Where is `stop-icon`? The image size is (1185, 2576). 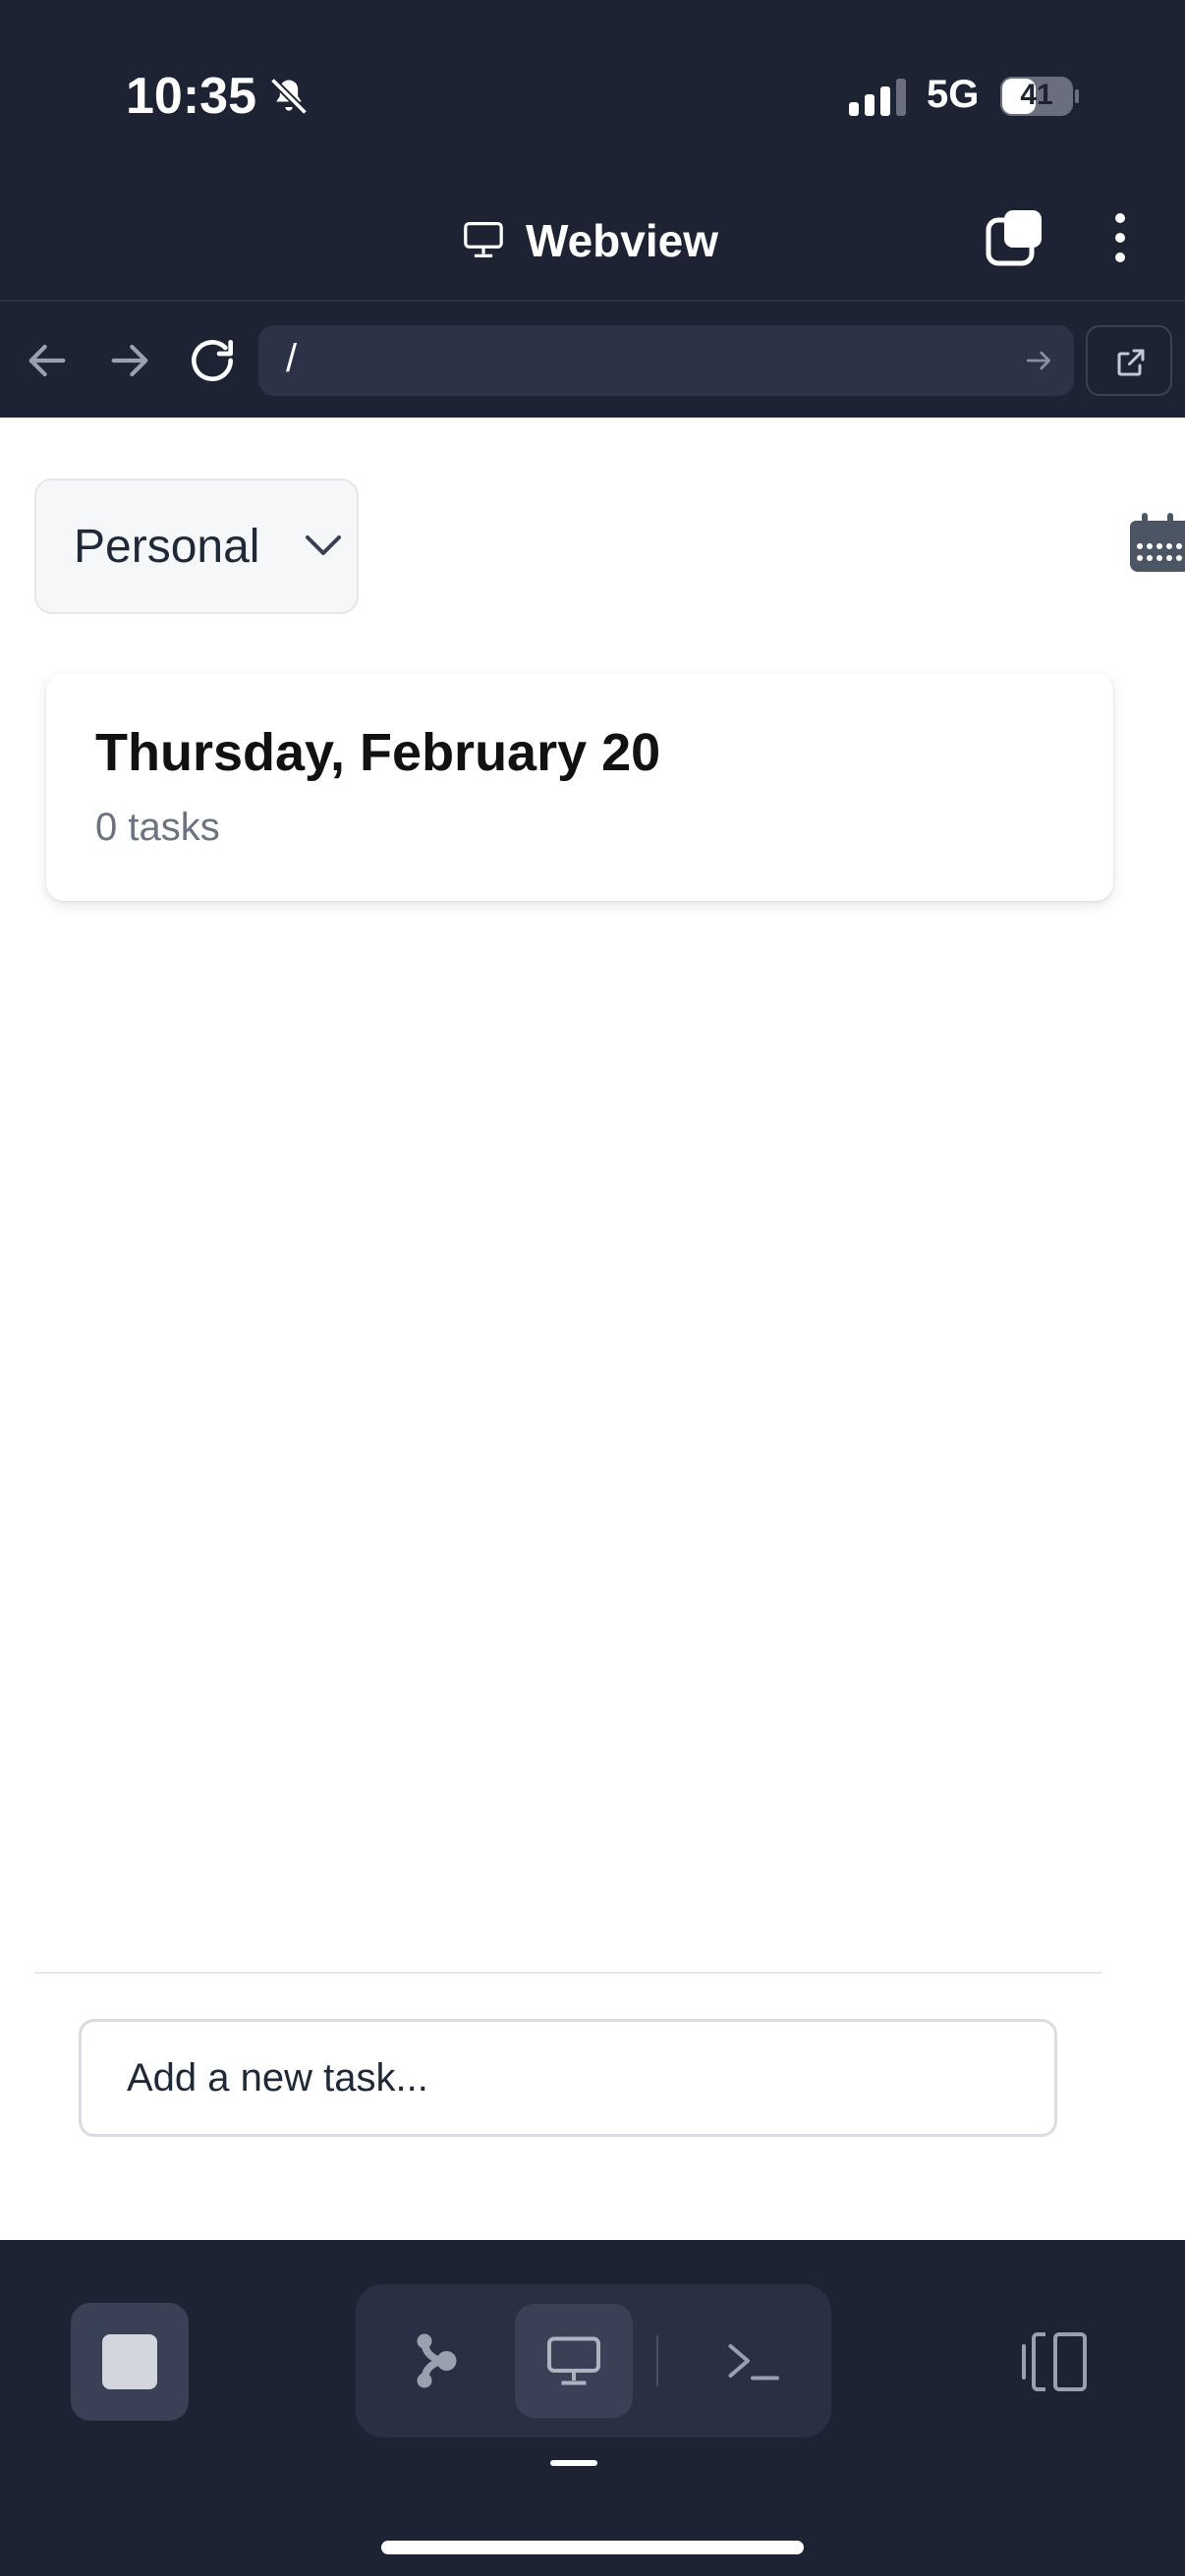 stop-icon is located at coordinates (130, 2361).